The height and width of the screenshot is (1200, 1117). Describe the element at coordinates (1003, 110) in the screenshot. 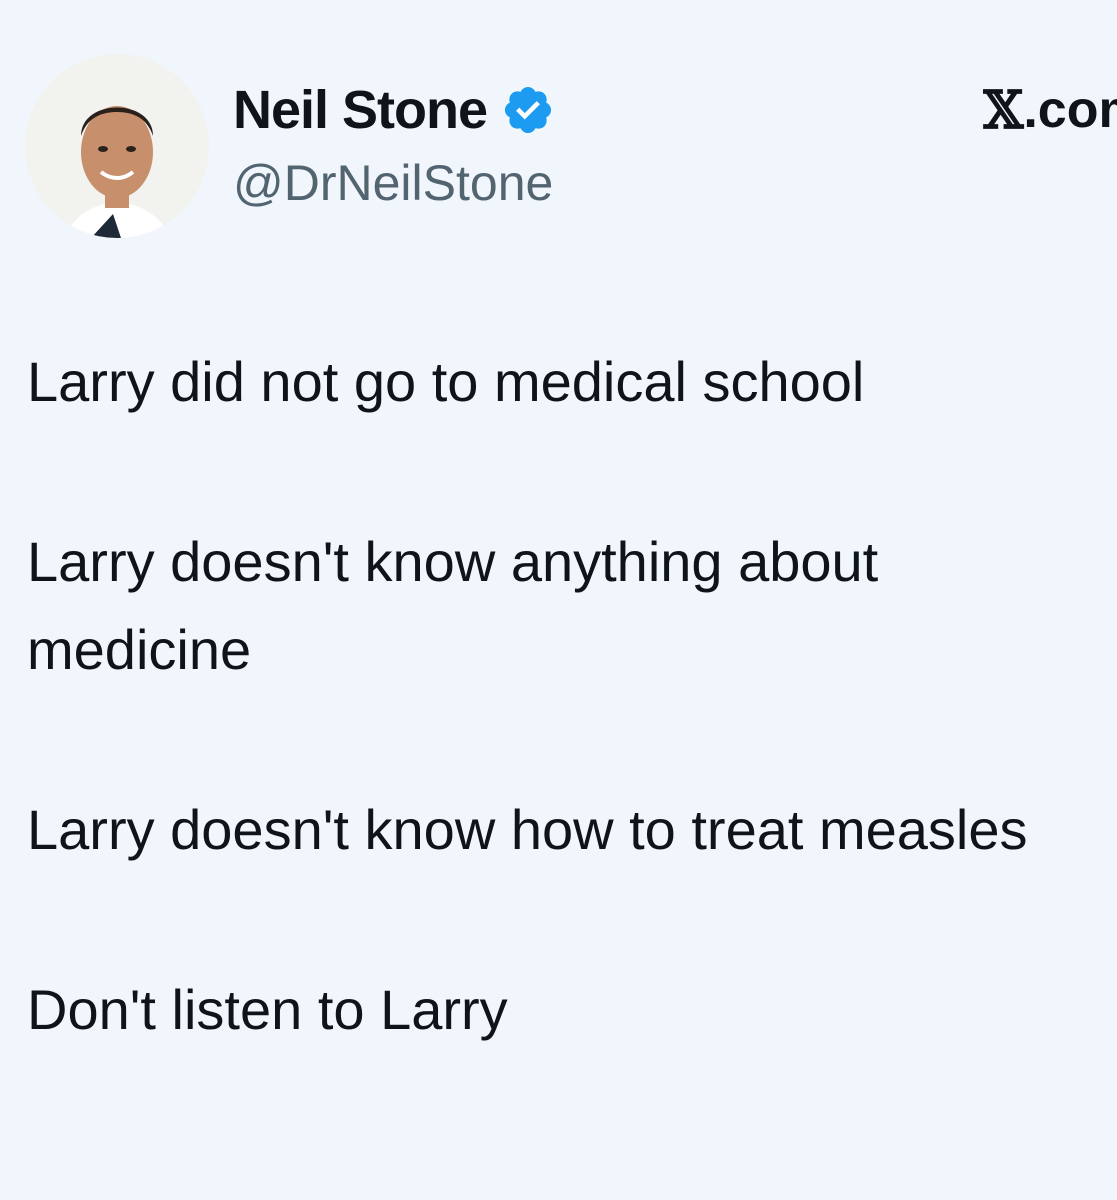

I see `x-logo-icon: 𝕏` at that location.